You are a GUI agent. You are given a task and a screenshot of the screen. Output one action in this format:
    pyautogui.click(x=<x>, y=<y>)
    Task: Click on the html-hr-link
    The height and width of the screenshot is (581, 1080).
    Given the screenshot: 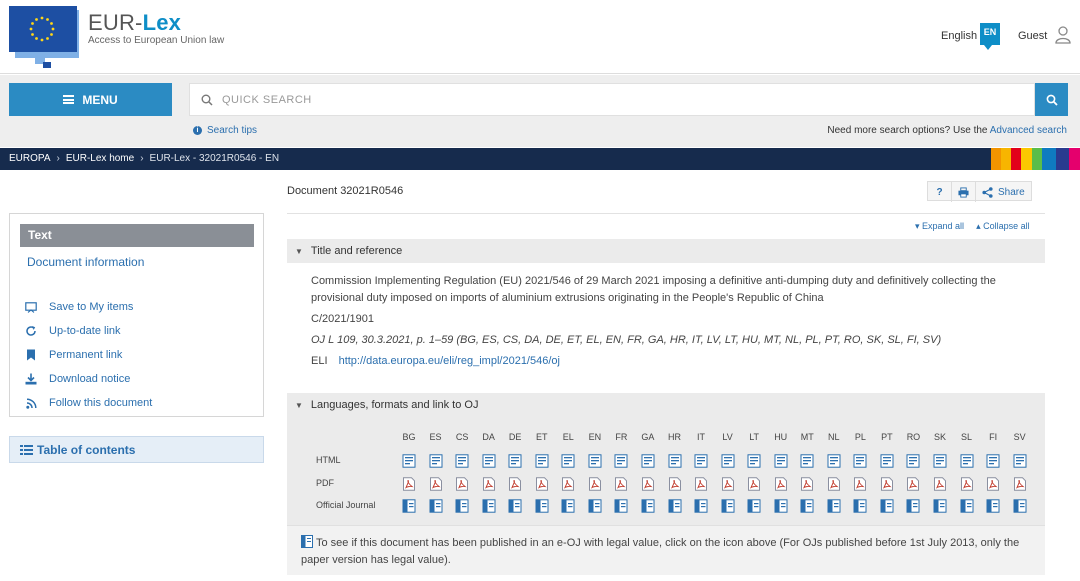 What is the action you would take?
    pyautogui.click(x=675, y=461)
    